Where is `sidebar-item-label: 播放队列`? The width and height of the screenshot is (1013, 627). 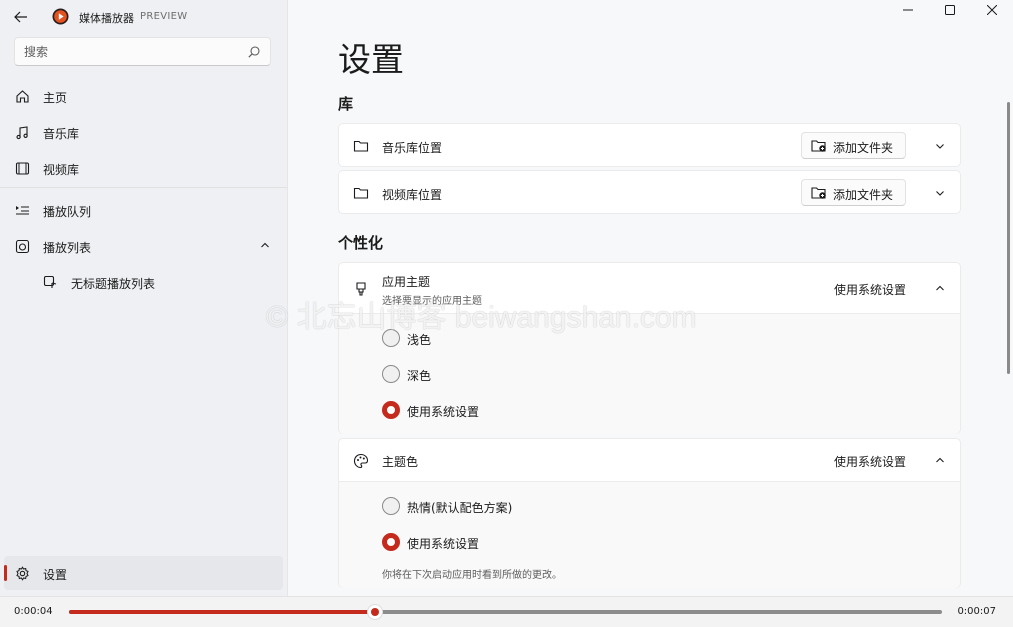 sidebar-item-label: 播放队列 is located at coordinates (67, 212).